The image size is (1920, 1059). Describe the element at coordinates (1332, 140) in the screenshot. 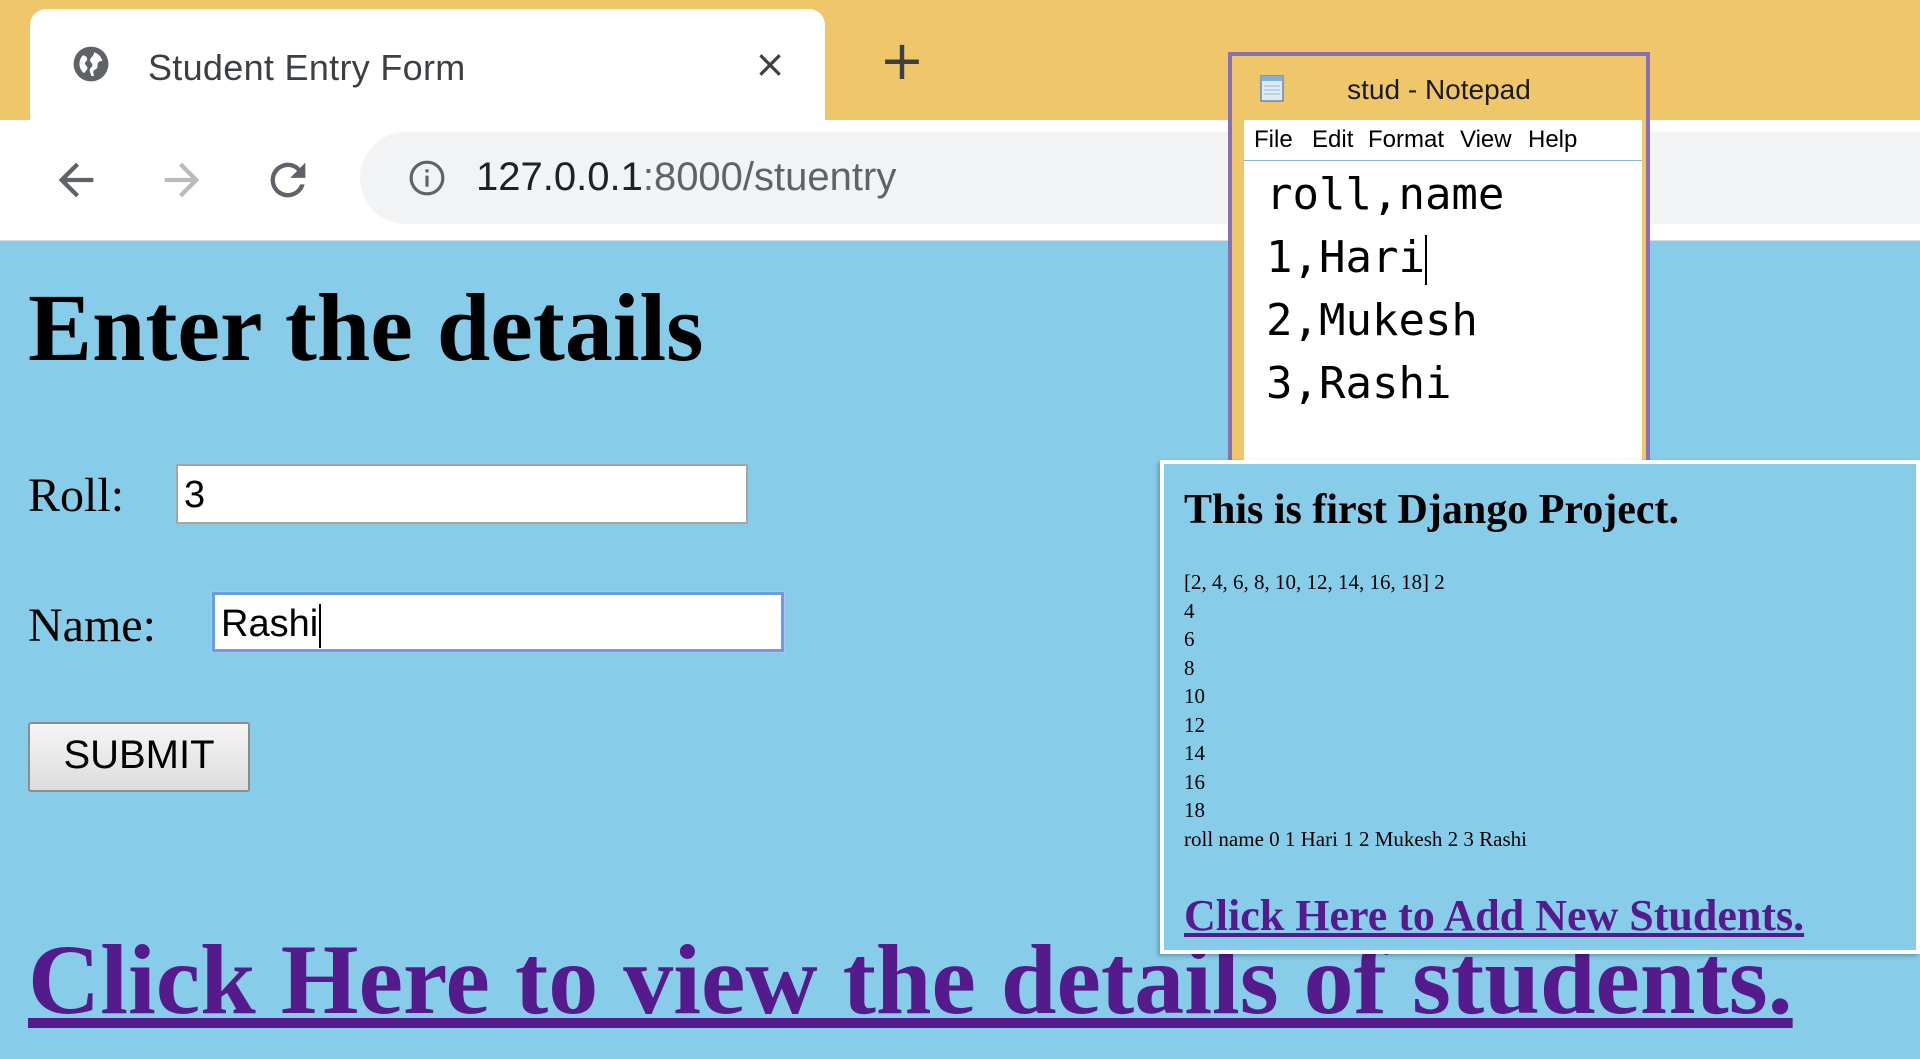

I see `menu-edit: Edit` at that location.